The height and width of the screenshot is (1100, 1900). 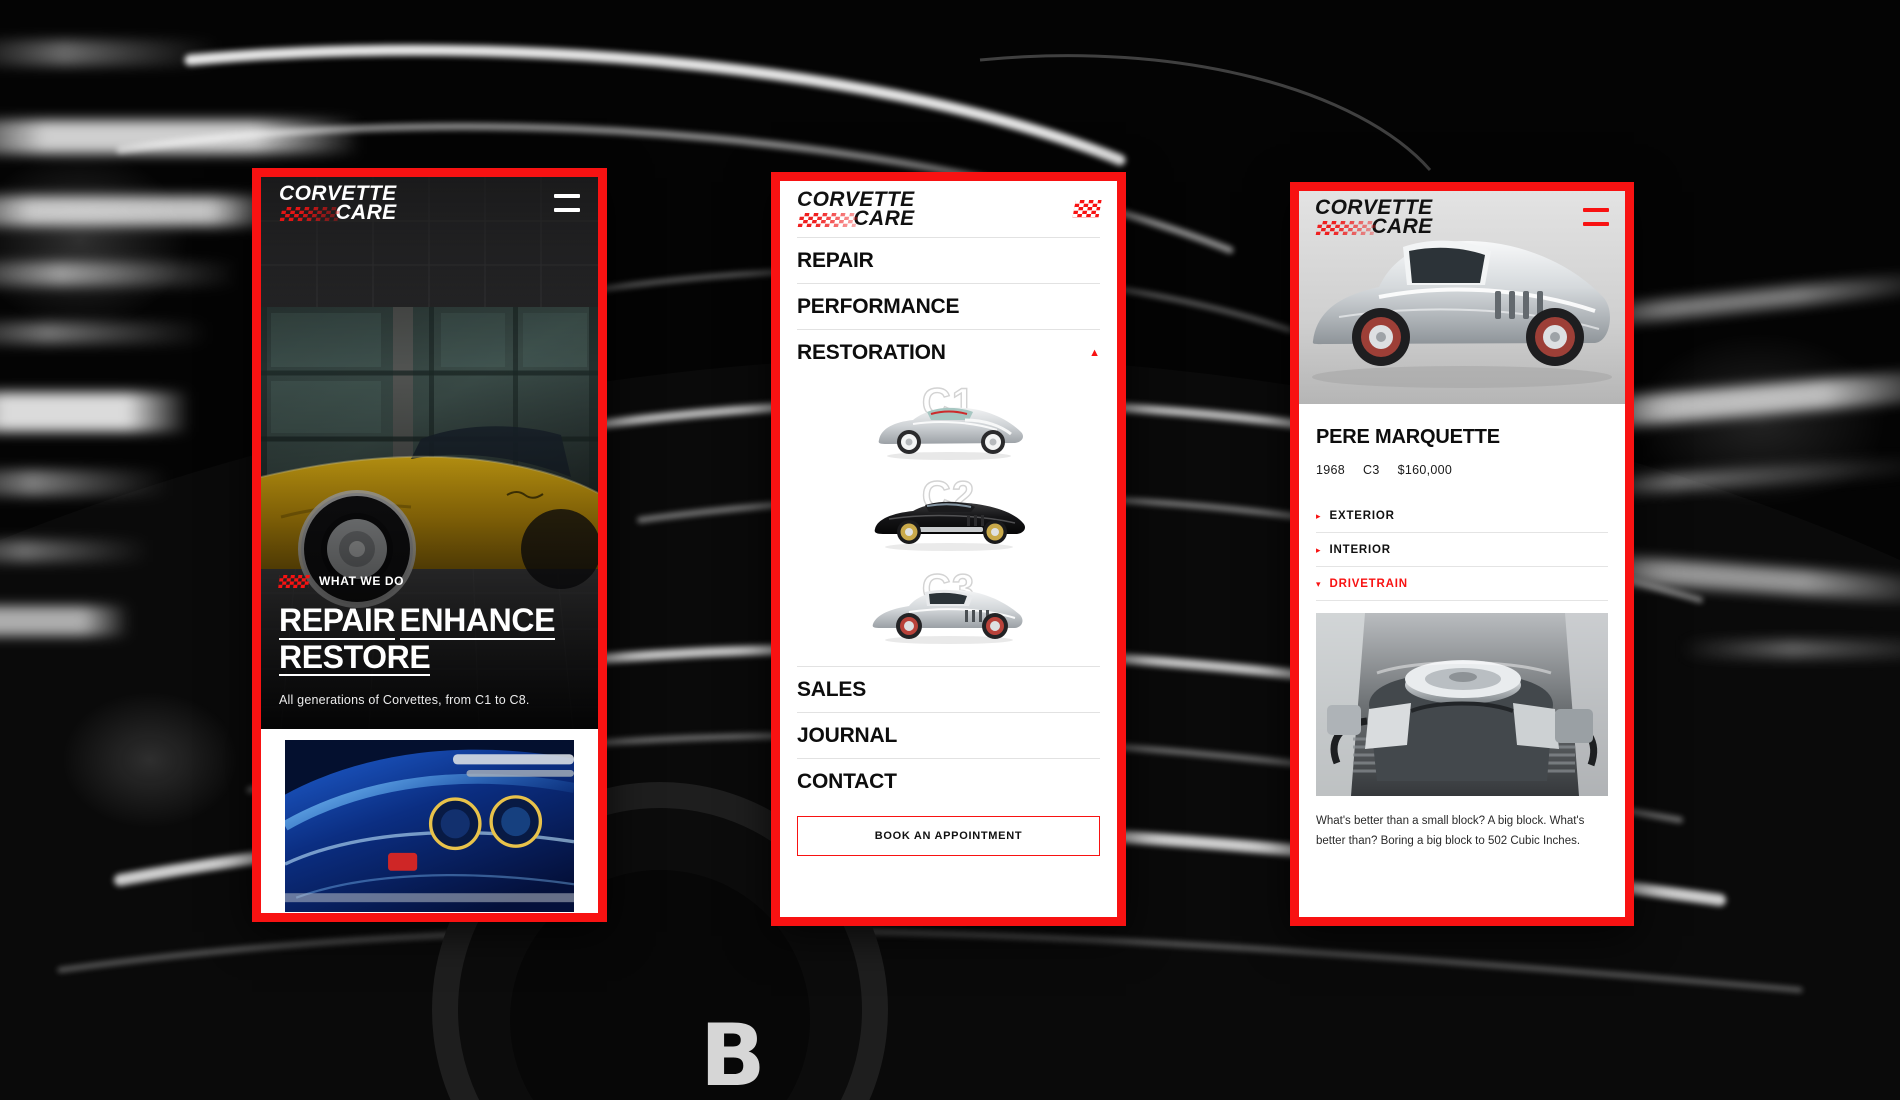 I want to click on car-photo-c1, so click(x=949, y=426).